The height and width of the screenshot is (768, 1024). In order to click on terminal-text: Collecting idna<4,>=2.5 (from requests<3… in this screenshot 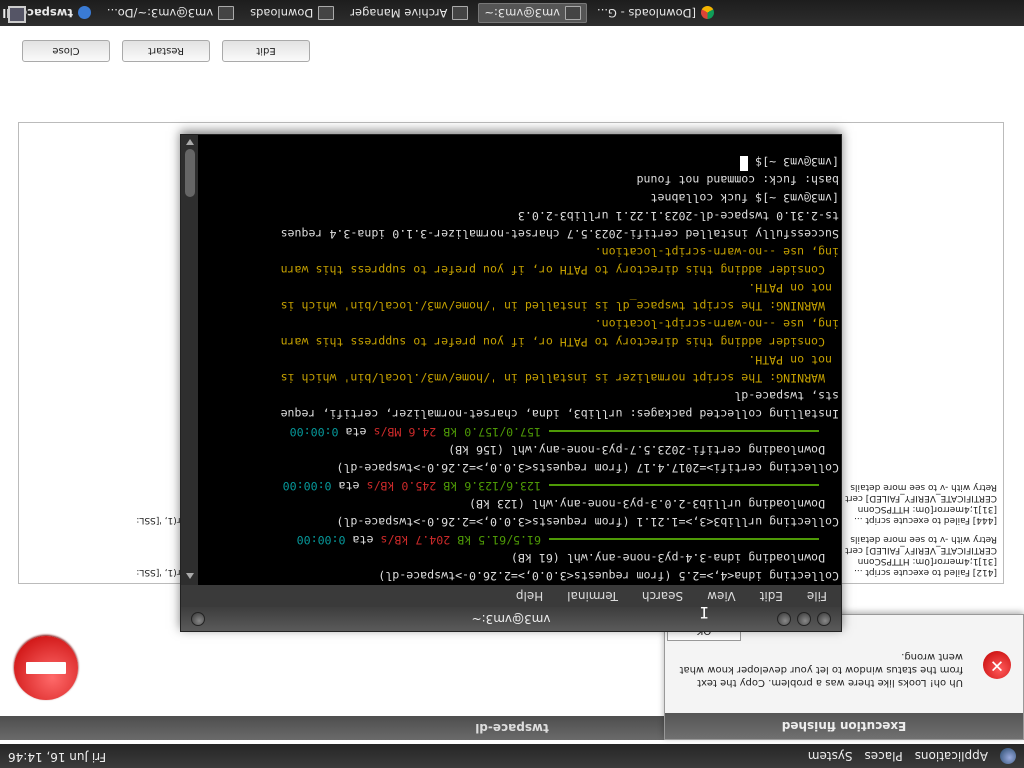, I will do `click(608, 576)`.